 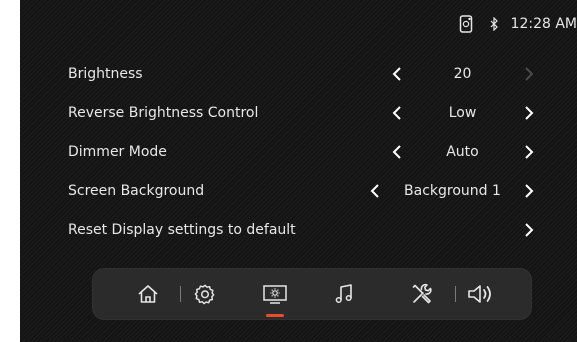 What do you see at coordinates (136, 191) in the screenshot?
I see `setting-label: Screen Background` at bounding box center [136, 191].